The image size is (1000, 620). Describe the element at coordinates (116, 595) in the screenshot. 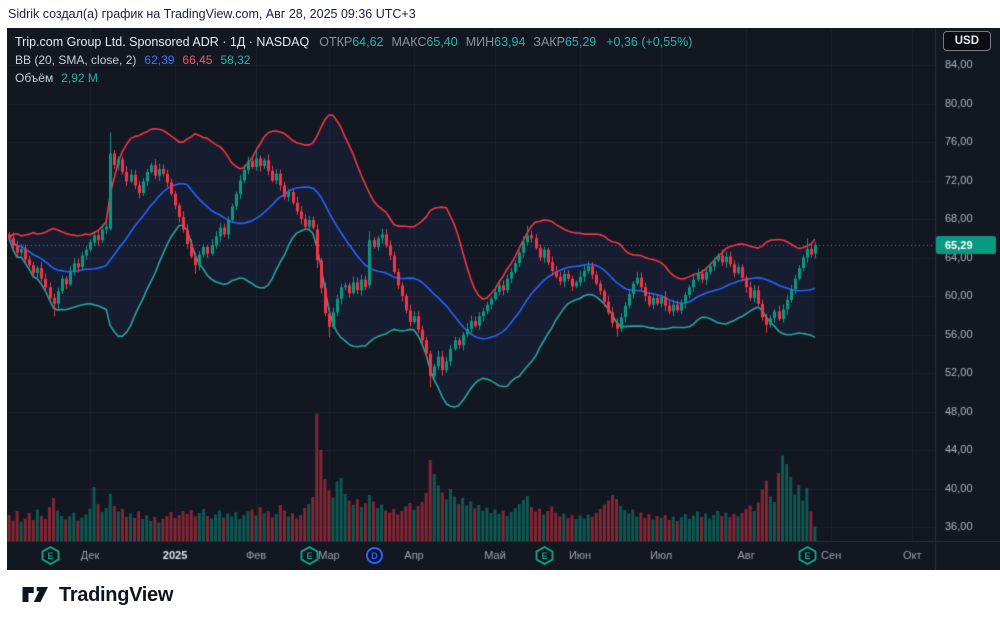

I see `tradingview-logo-text: TradingView` at that location.